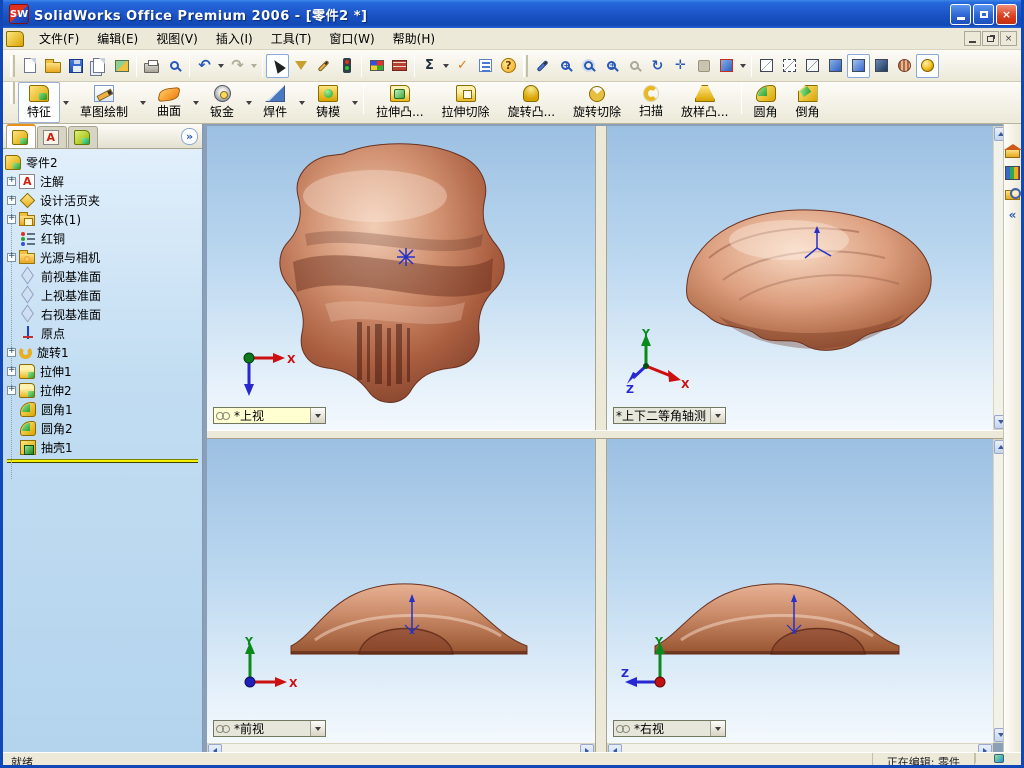 The image size is (1024, 768). I want to click on tree-item-shell1: 抽壳1, so click(103, 447).